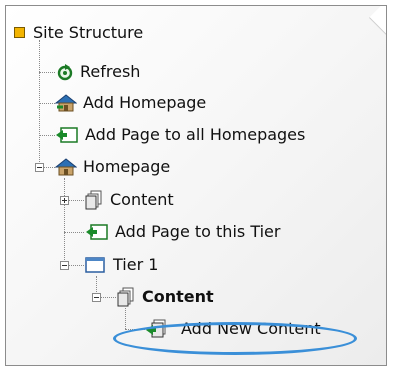 This screenshot has width=398, height=369. What do you see at coordinates (19, 32) in the screenshot?
I see `site-structure-icon` at bounding box center [19, 32].